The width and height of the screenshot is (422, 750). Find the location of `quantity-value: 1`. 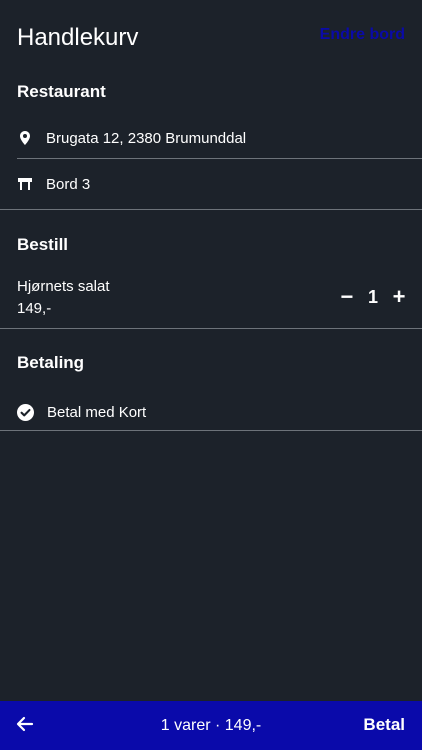

quantity-value: 1 is located at coordinates (372, 296).